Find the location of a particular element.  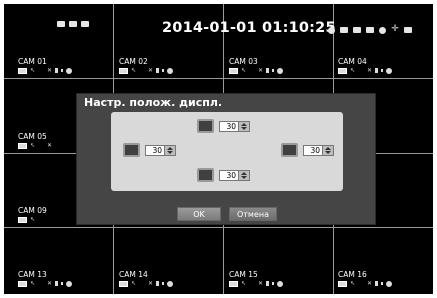

grid-line-h1 is located at coordinates (218, 78).